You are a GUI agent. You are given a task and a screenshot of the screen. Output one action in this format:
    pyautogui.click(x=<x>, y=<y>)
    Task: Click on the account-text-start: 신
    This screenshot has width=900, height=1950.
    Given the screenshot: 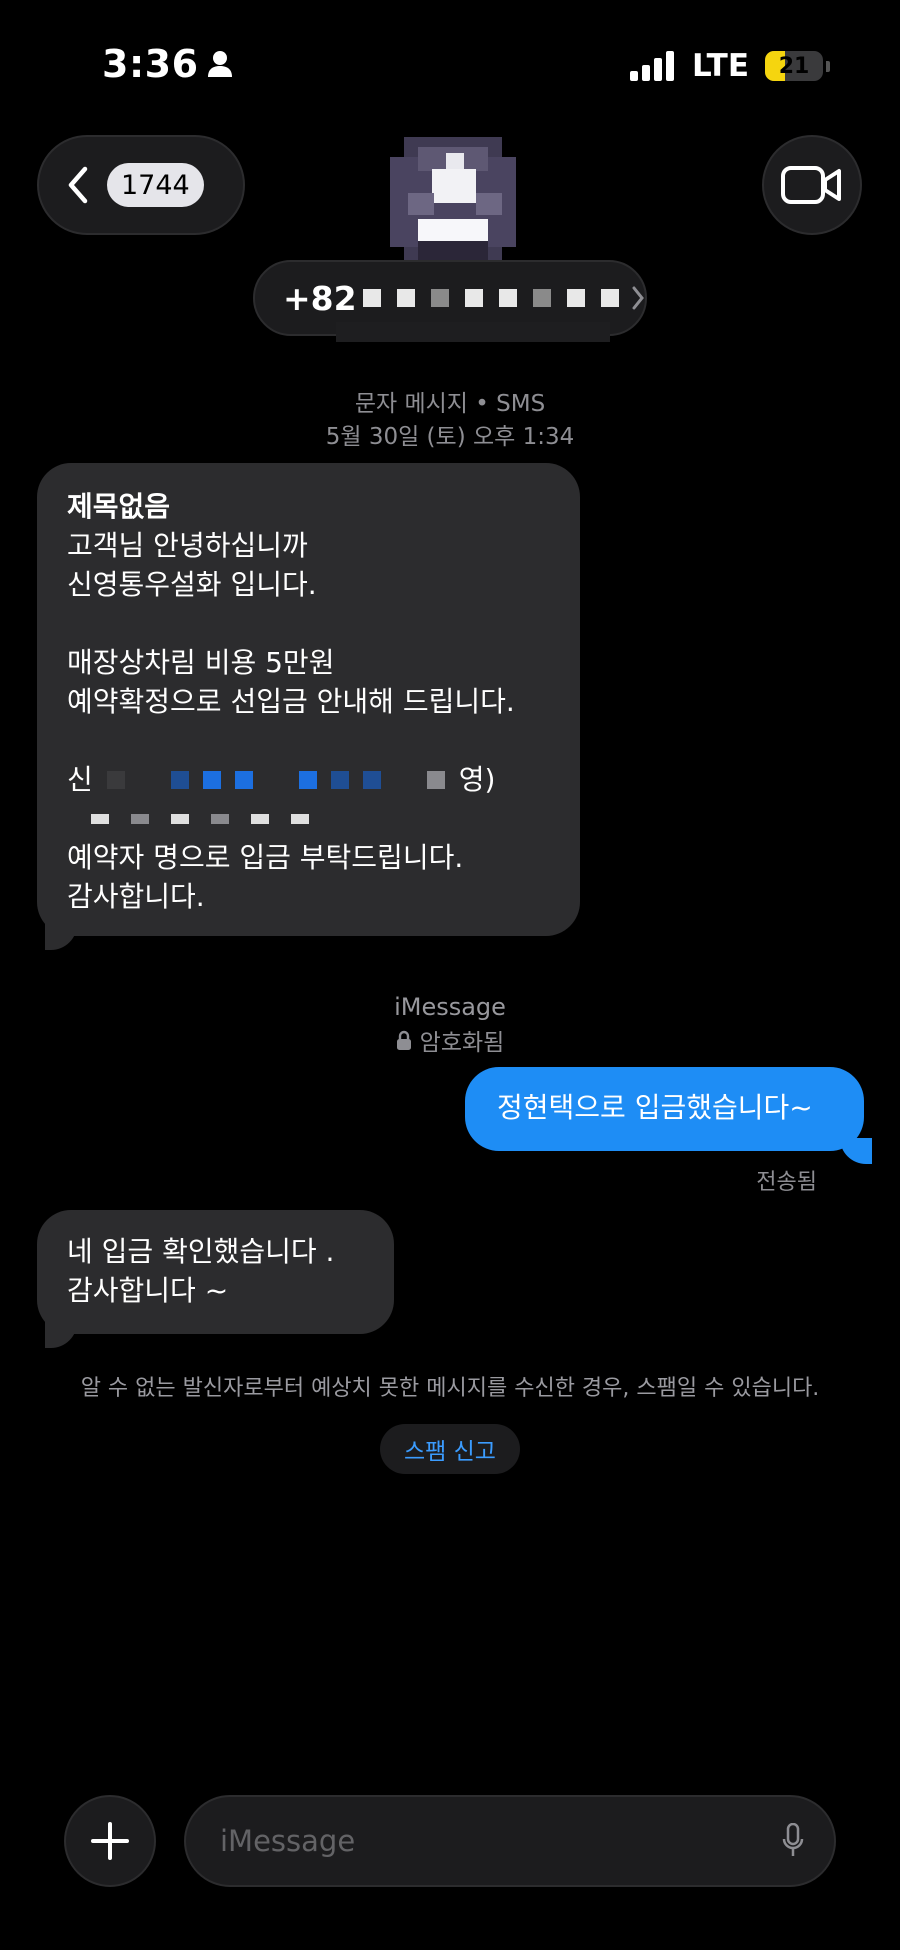 What is the action you would take?
    pyautogui.click(x=80, y=779)
    